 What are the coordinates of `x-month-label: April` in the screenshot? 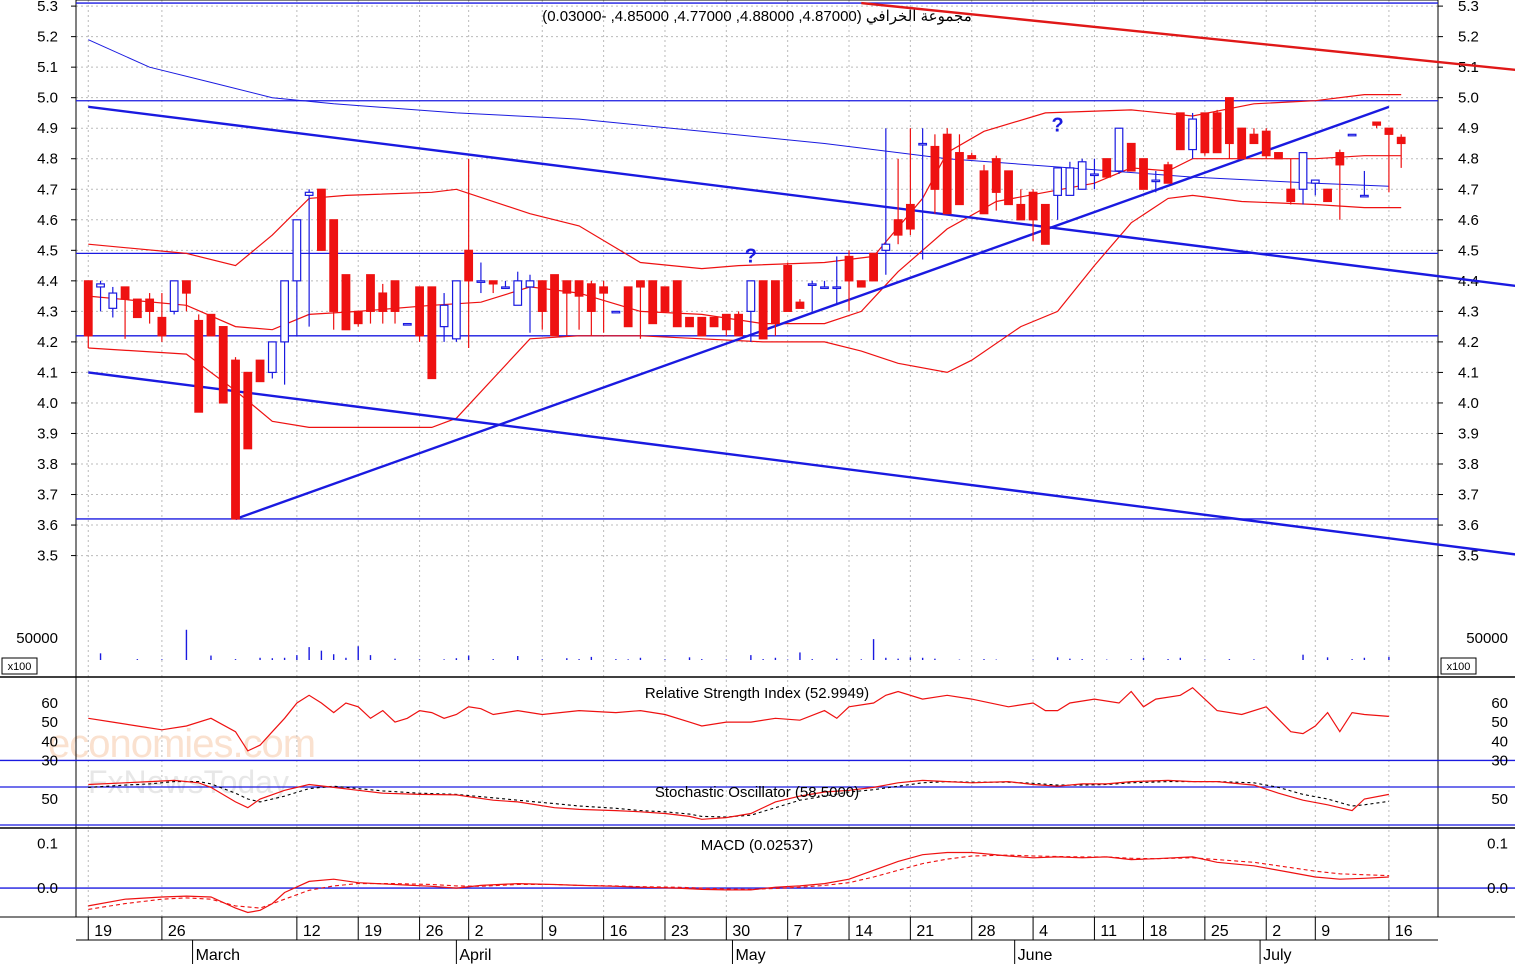 It's located at (475, 955).